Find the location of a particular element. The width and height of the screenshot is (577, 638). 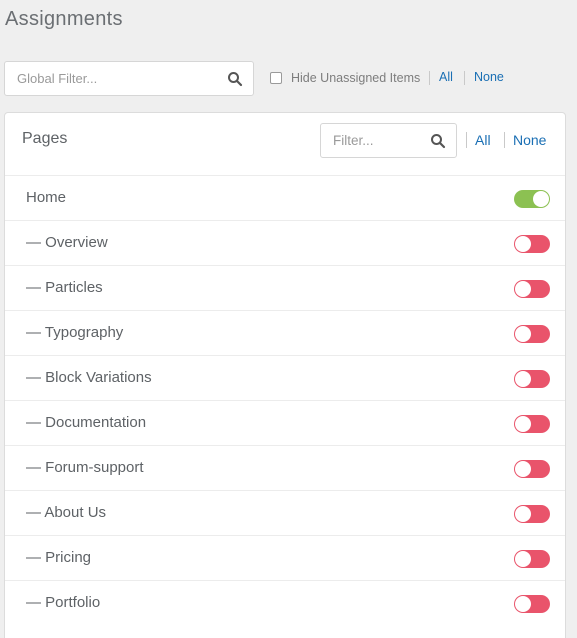

item-label: — Block Variations is located at coordinates (89, 377).